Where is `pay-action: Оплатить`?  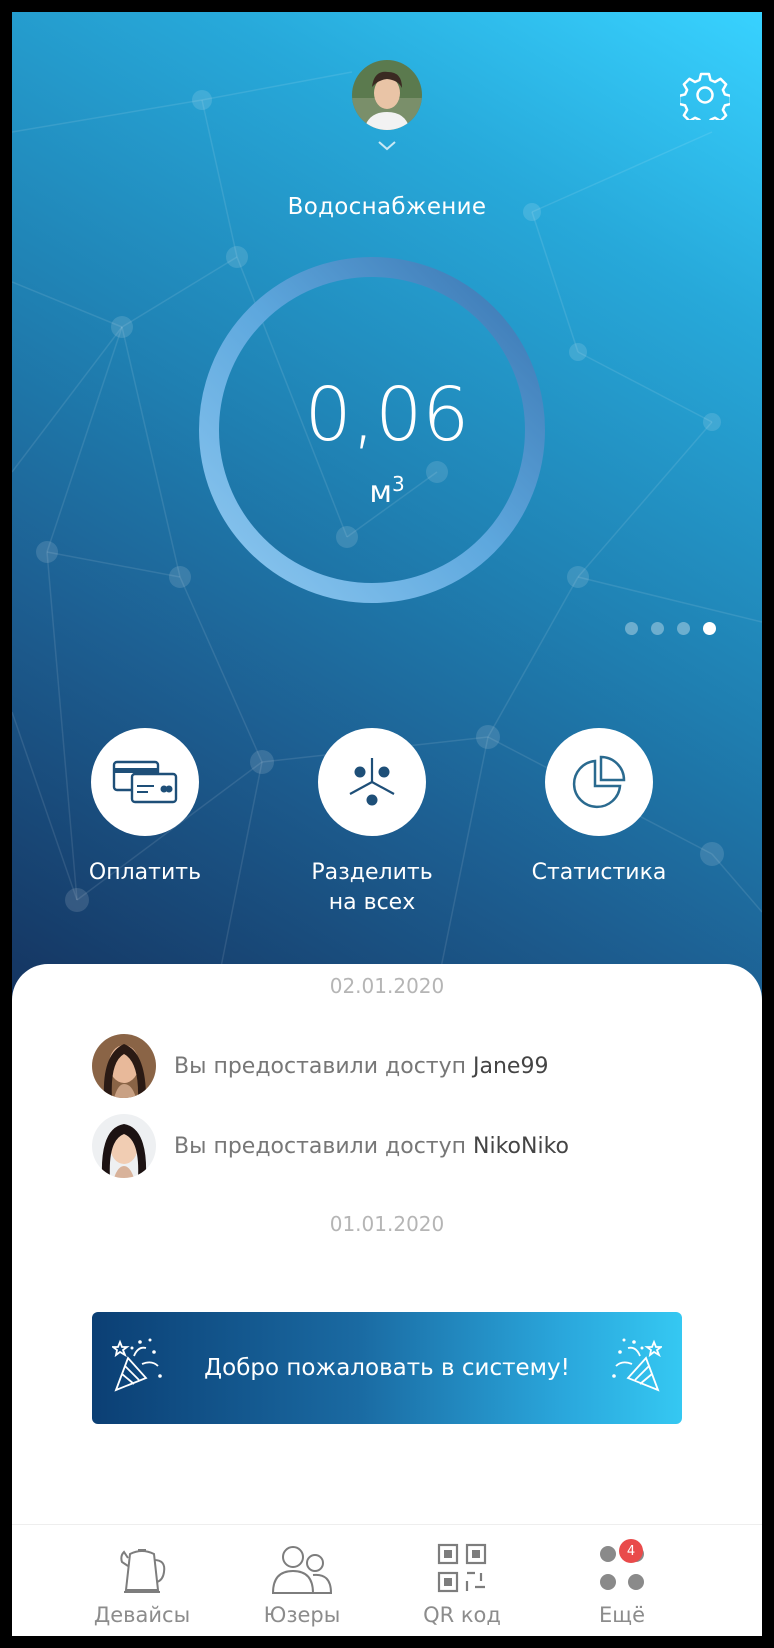 pay-action: Оплатить is located at coordinates (145, 808).